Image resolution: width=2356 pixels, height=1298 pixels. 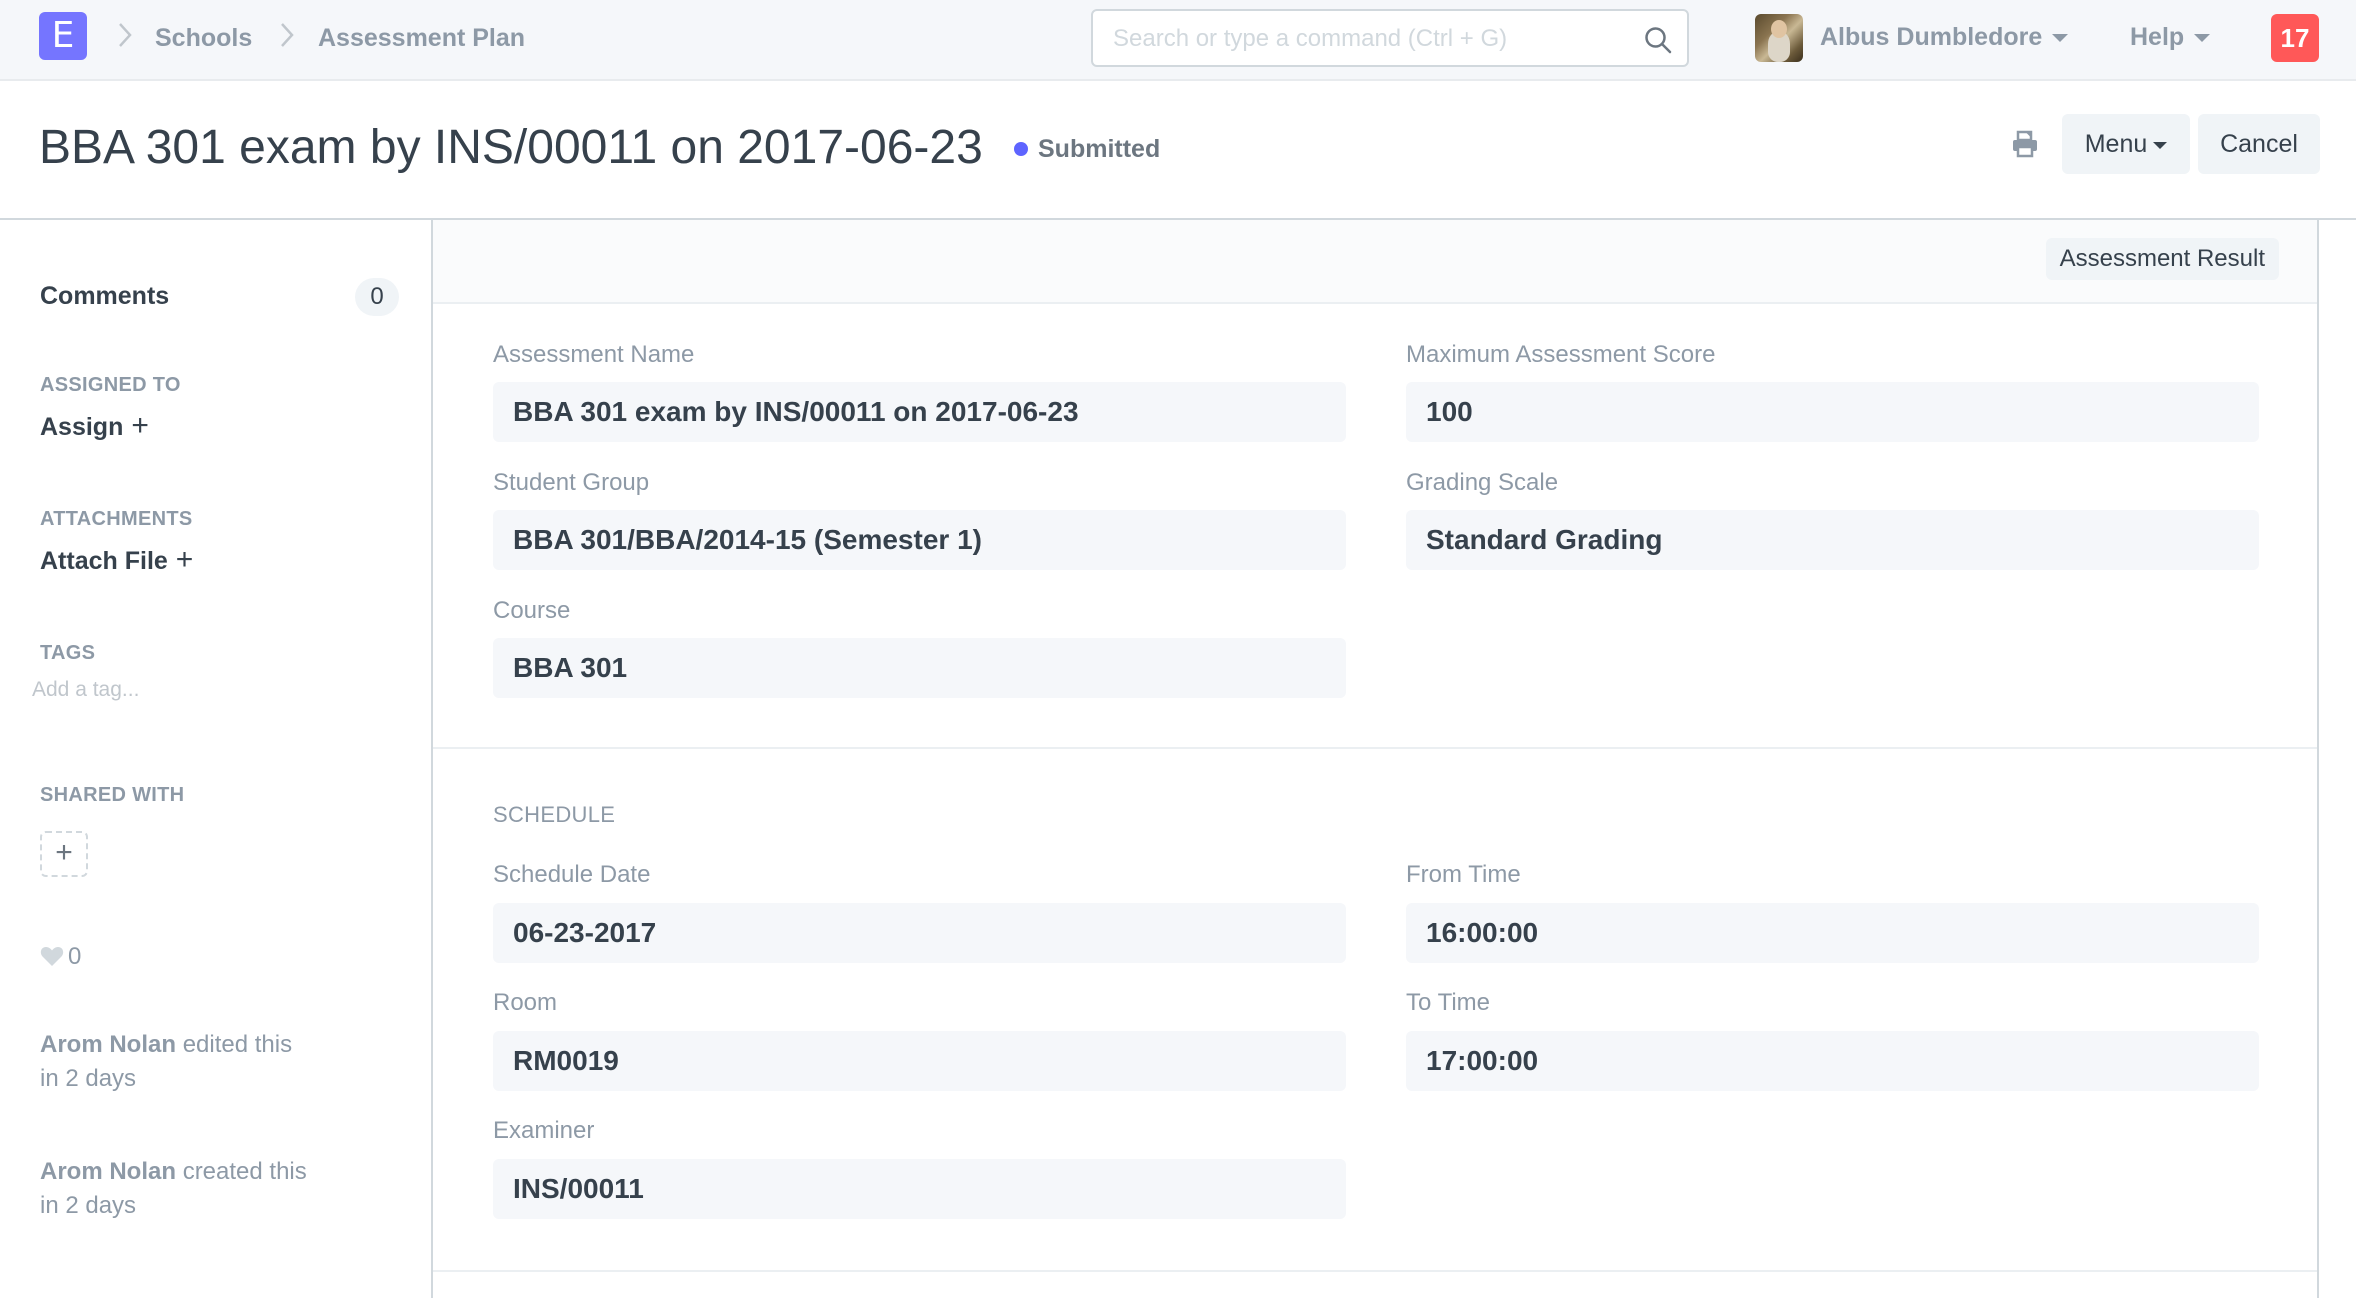 I want to click on activity-action: created this, so click(x=244, y=1171).